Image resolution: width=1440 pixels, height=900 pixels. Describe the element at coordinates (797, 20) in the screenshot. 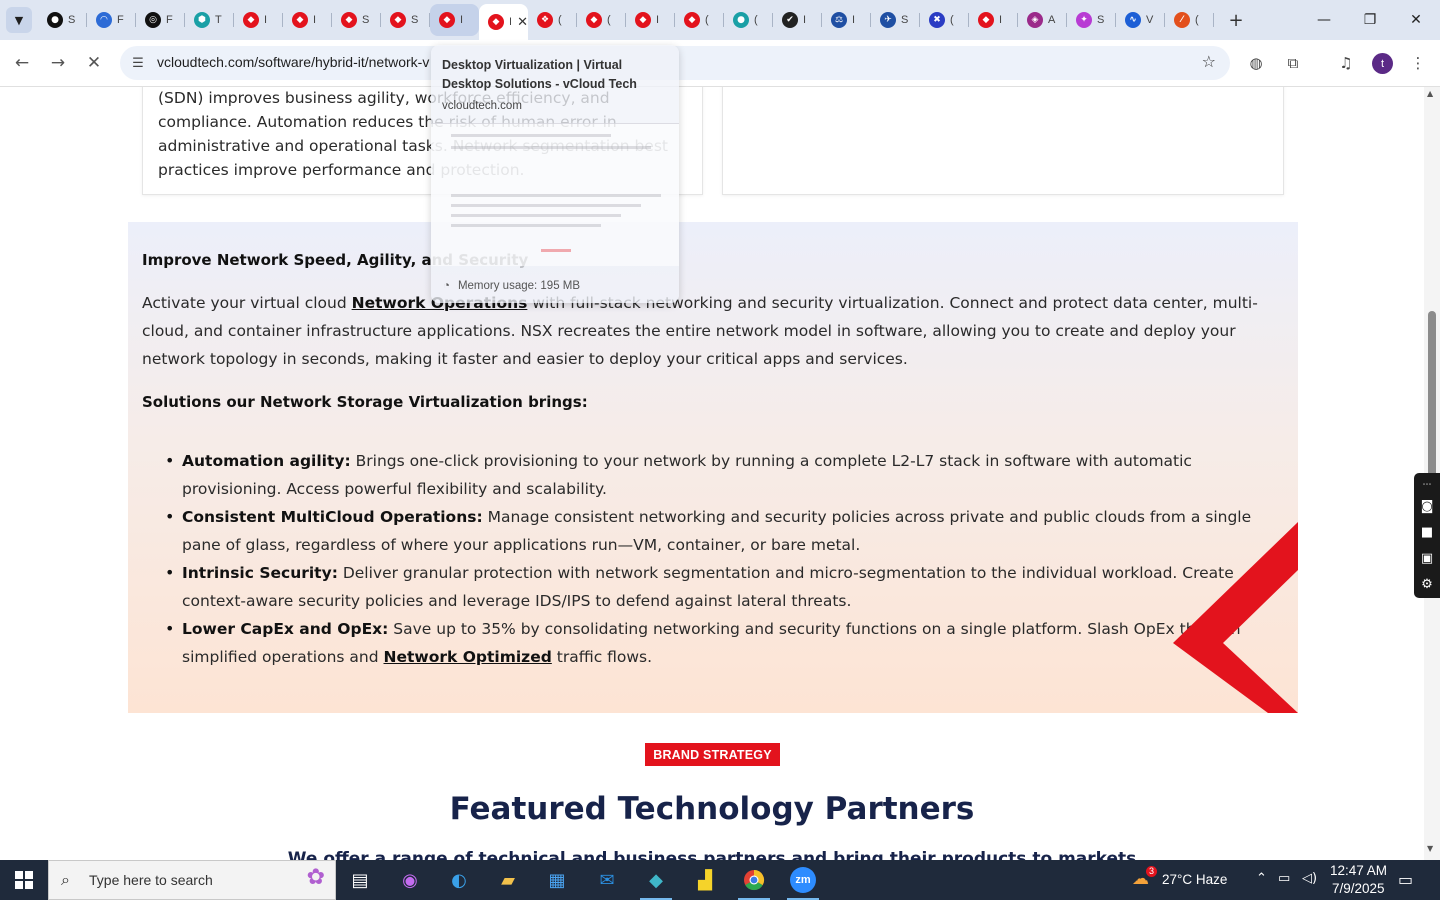

I see `browser-tab: ✔ I` at that location.